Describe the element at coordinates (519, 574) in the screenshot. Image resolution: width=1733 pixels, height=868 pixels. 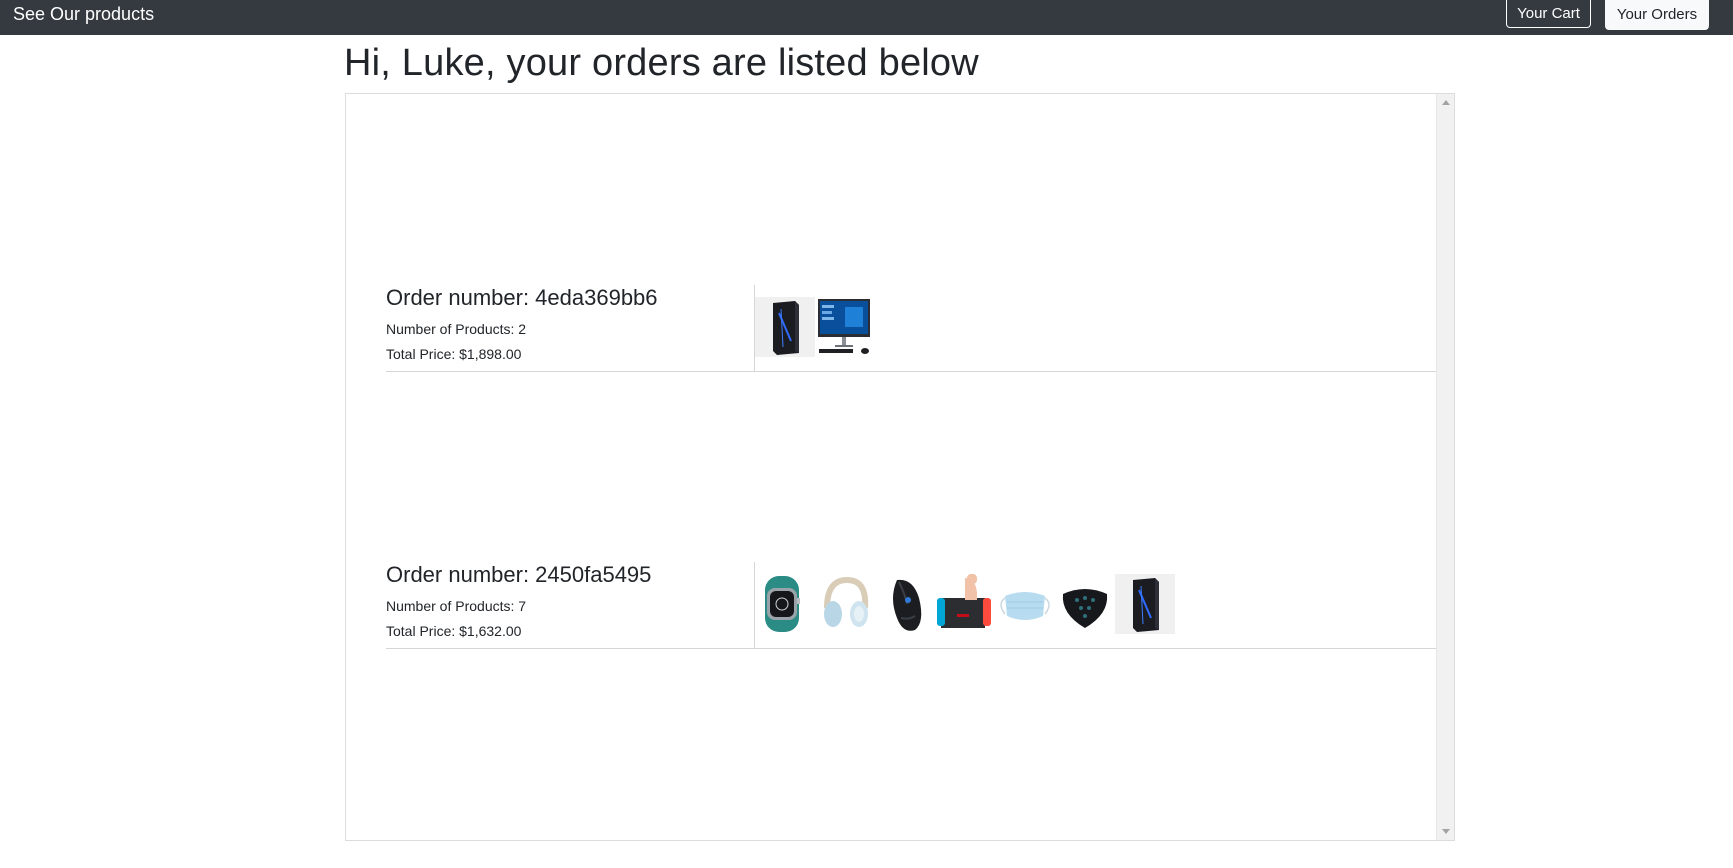
I see `order-number: Order number: 2450fa5495` at that location.